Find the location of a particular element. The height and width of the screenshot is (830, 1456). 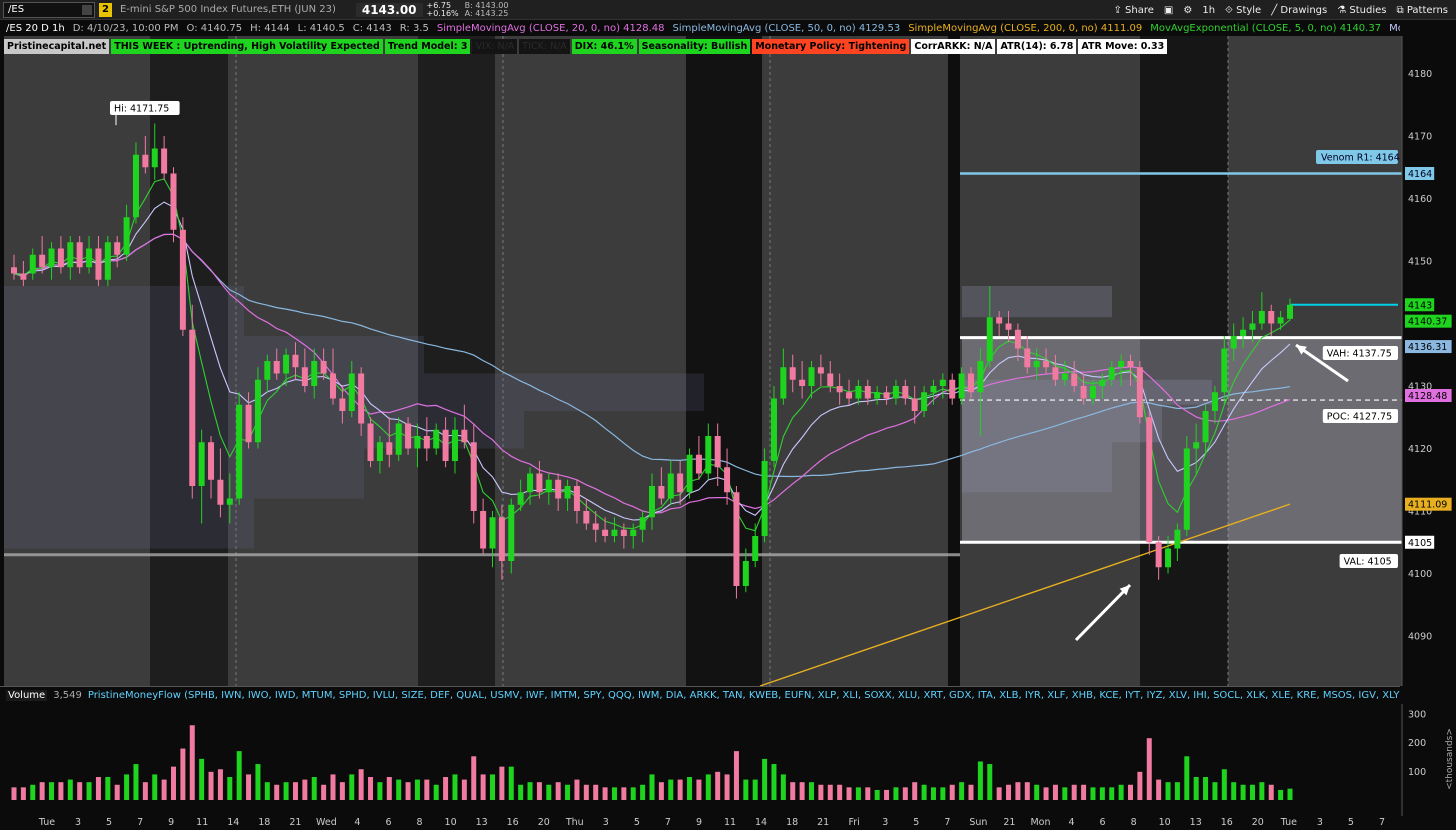

ohlc-low: L: 4140.5 is located at coordinates (321, 28).